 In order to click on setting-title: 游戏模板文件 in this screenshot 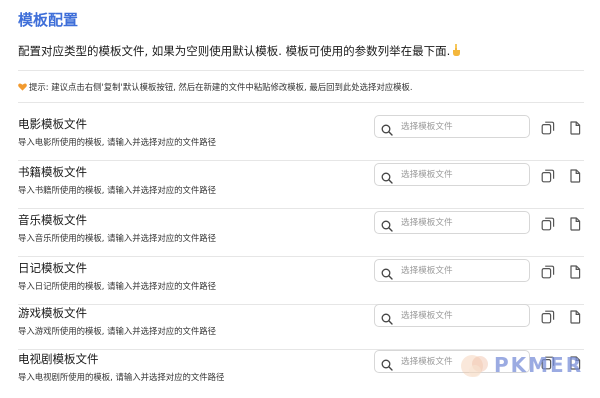, I will do `click(52, 313)`.